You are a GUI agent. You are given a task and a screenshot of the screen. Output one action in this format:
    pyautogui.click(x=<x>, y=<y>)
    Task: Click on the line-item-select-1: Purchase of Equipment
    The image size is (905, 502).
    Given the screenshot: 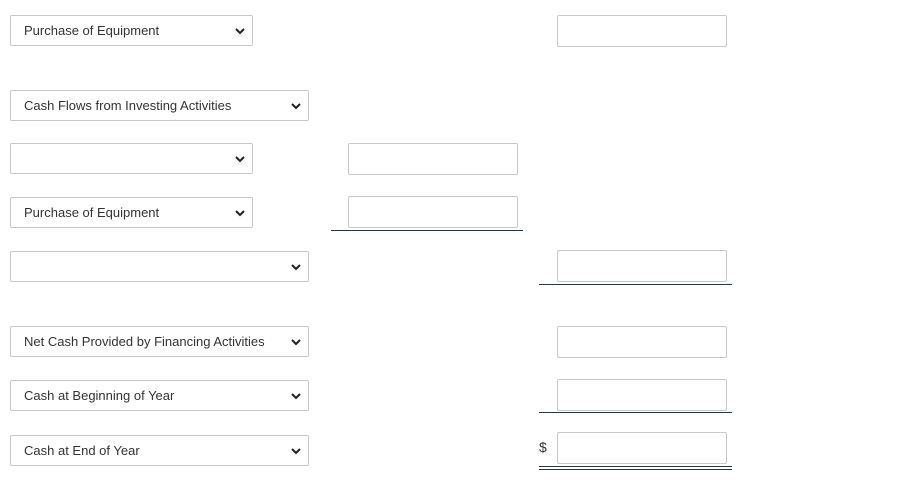 What is the action you would take?
    pyautogui.click(x=131, y=30)
    